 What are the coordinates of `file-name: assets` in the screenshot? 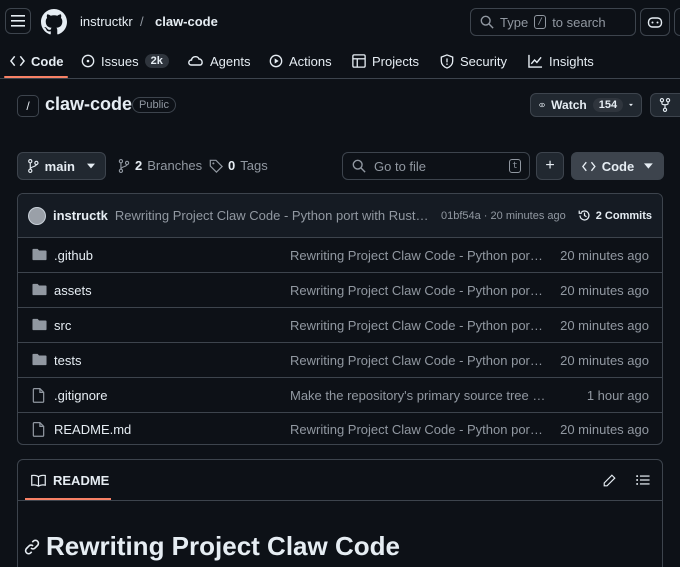 It's located at (73, 290).